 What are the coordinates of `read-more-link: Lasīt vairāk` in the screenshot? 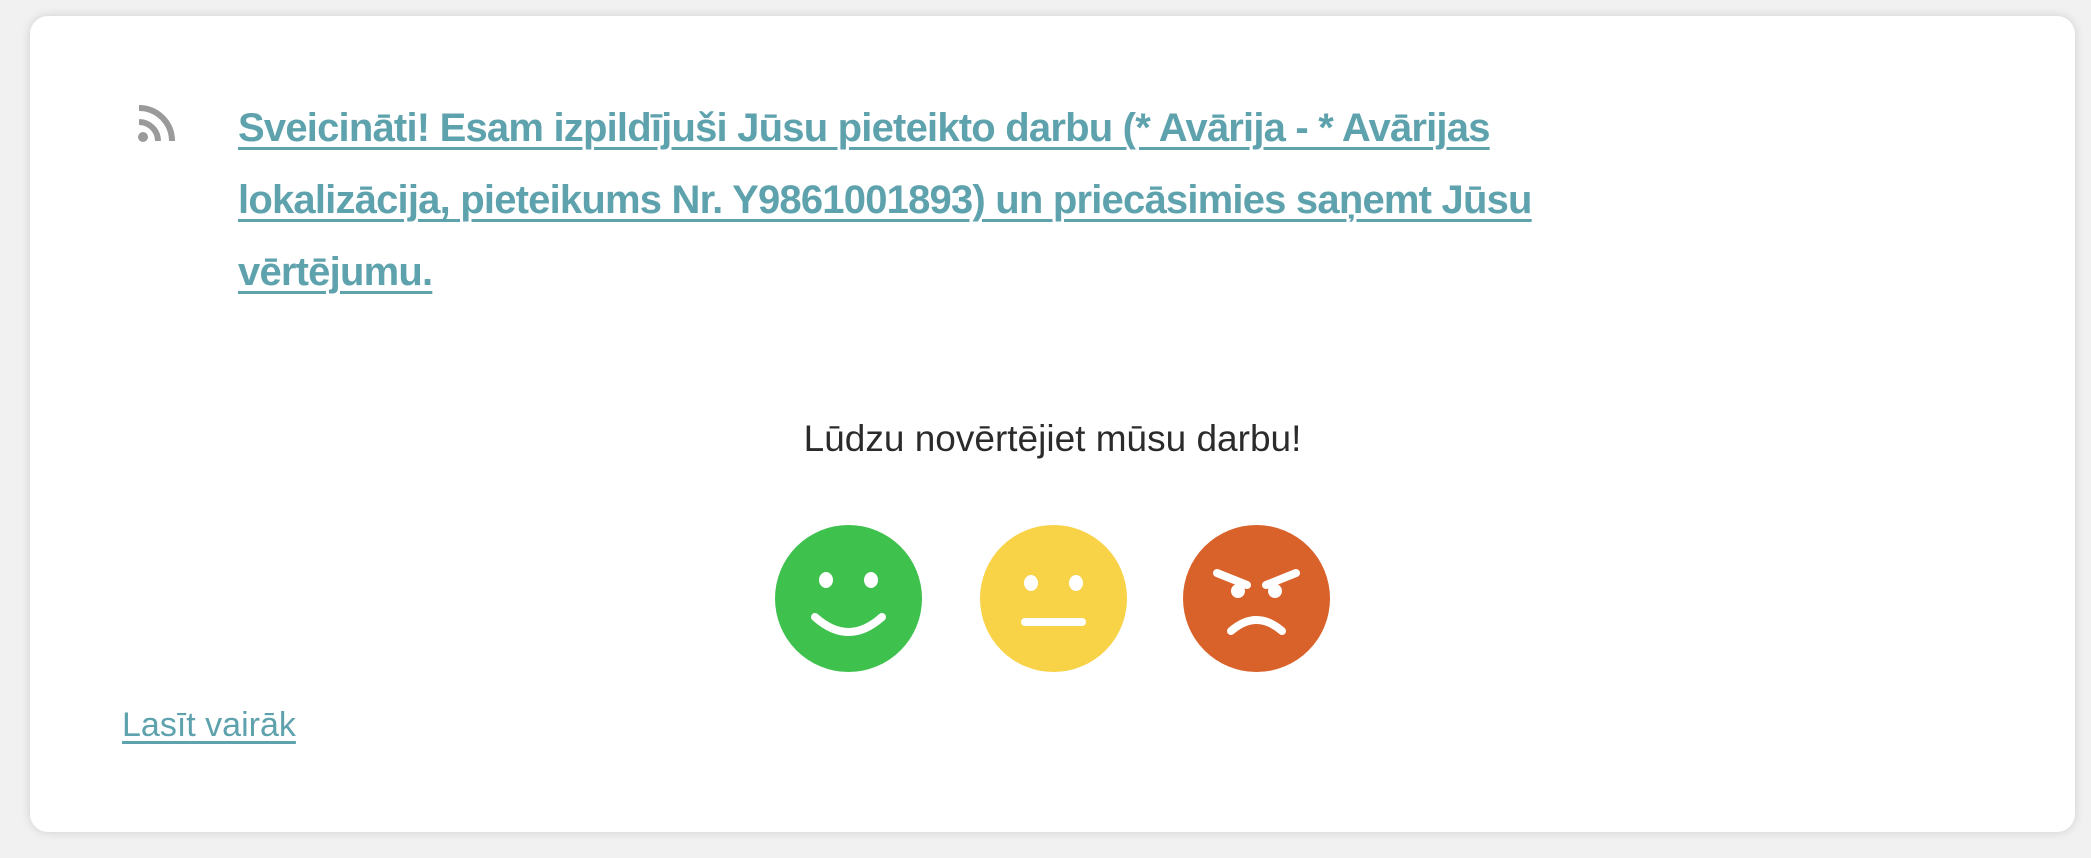 It's located at (209, 725).